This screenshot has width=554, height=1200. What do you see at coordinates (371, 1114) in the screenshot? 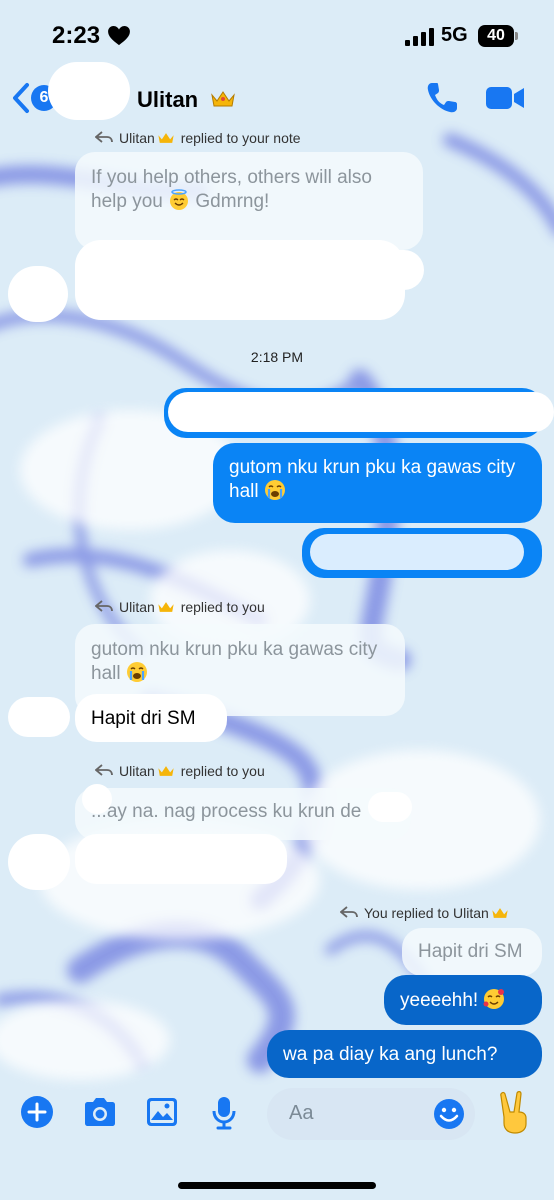
I see `message-input: Aa` at bounding box center [371, 1114].